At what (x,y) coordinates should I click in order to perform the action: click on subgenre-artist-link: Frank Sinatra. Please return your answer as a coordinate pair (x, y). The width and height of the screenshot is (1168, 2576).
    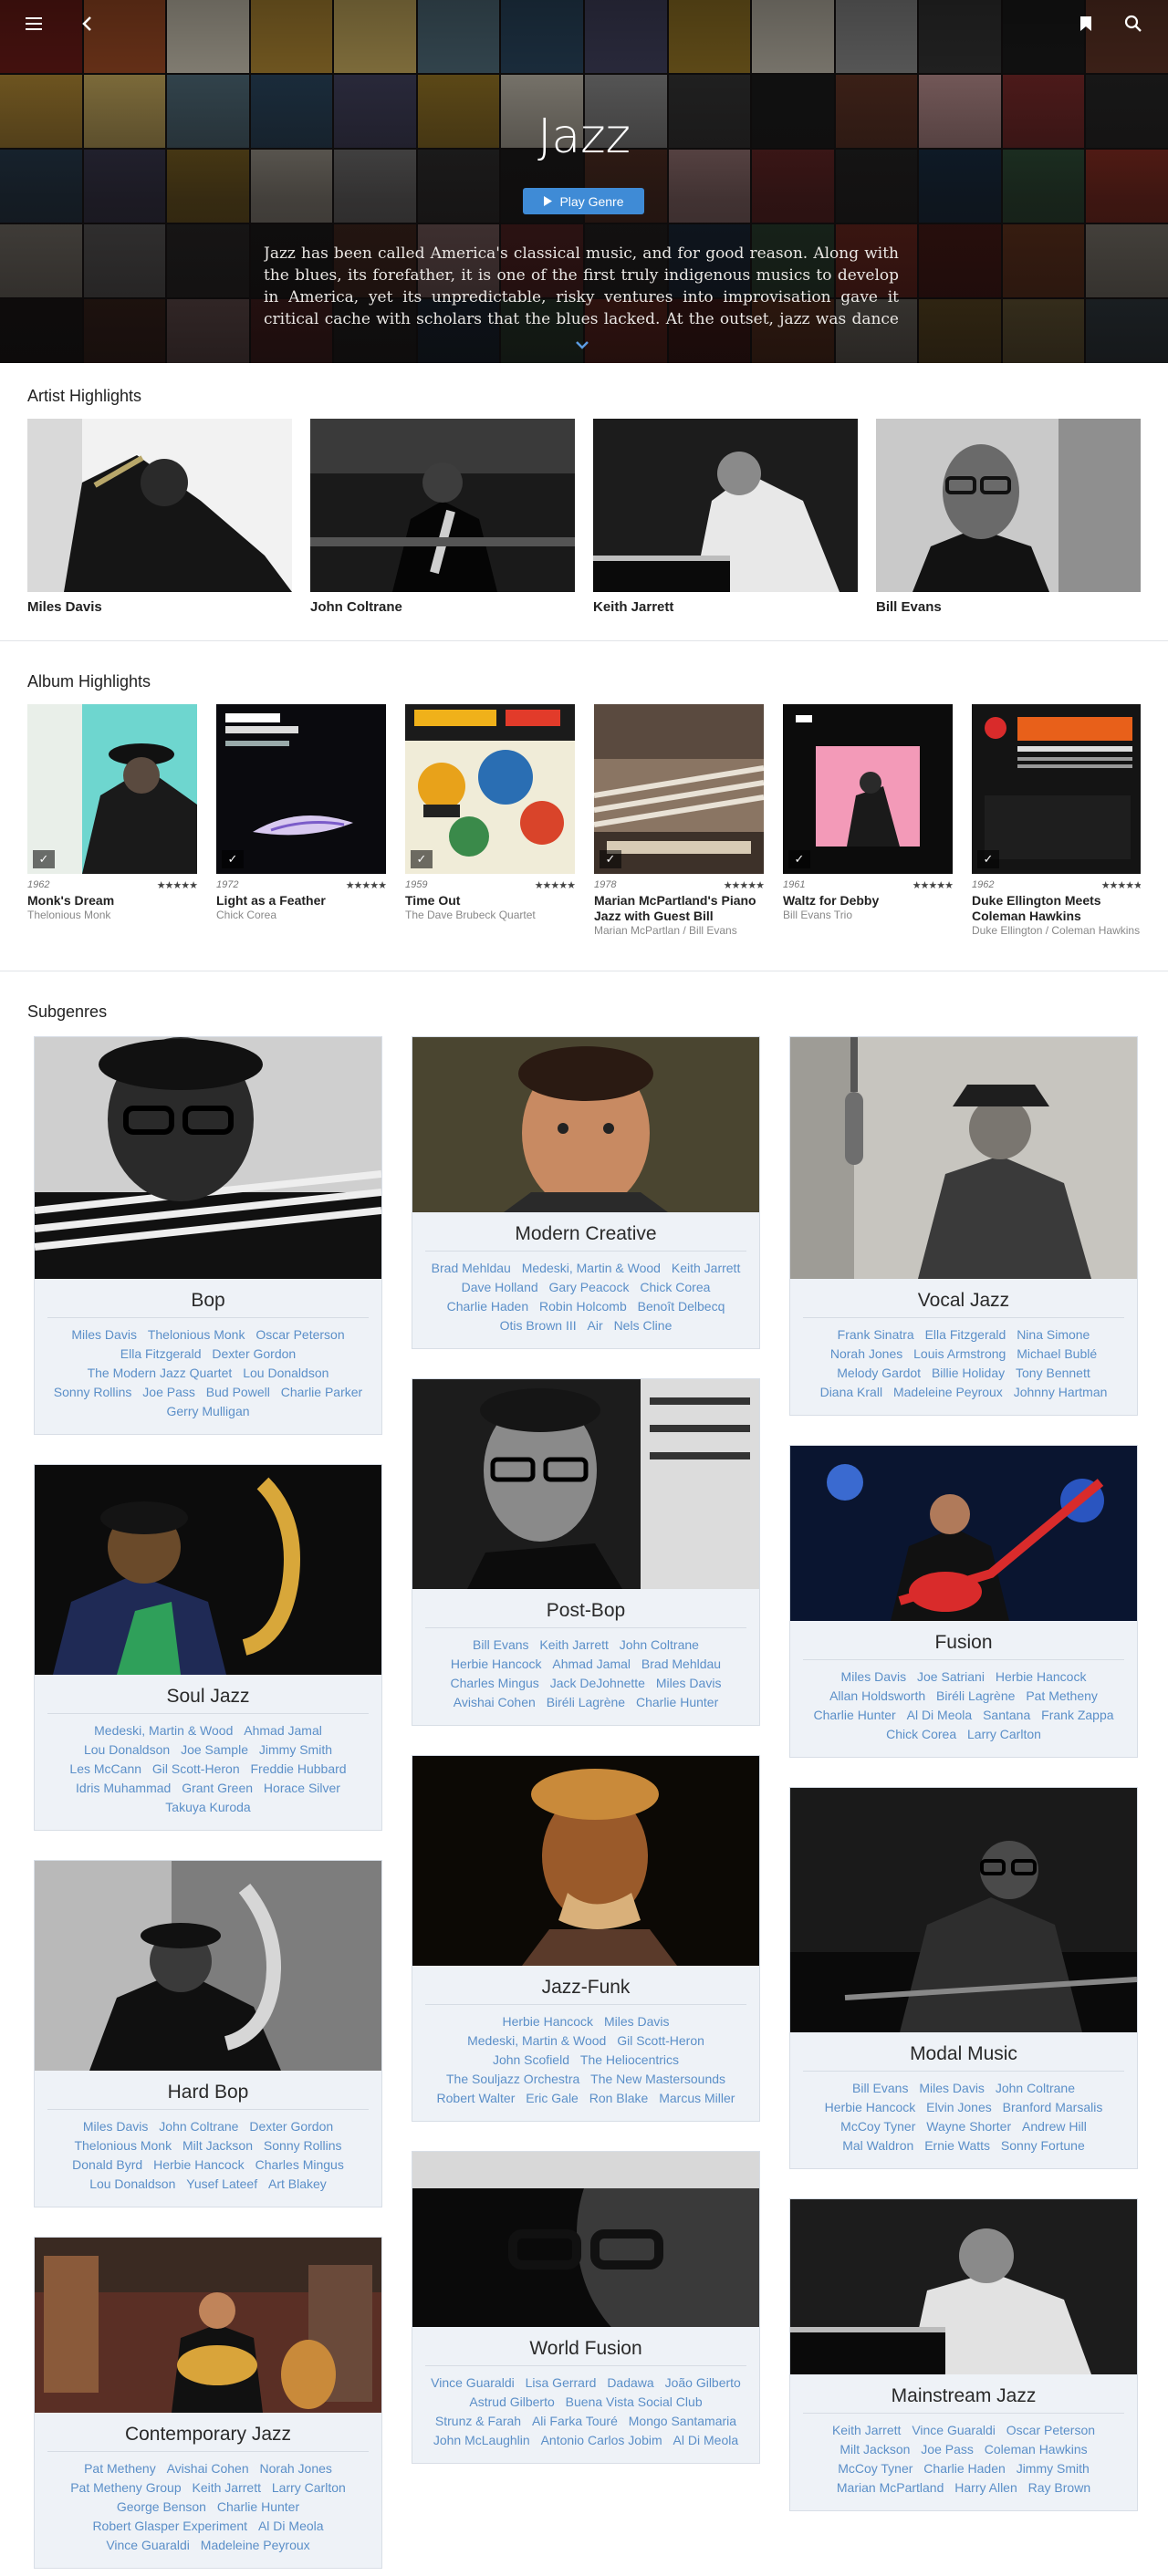
    Looking at the image, I should click on (876, 1334).